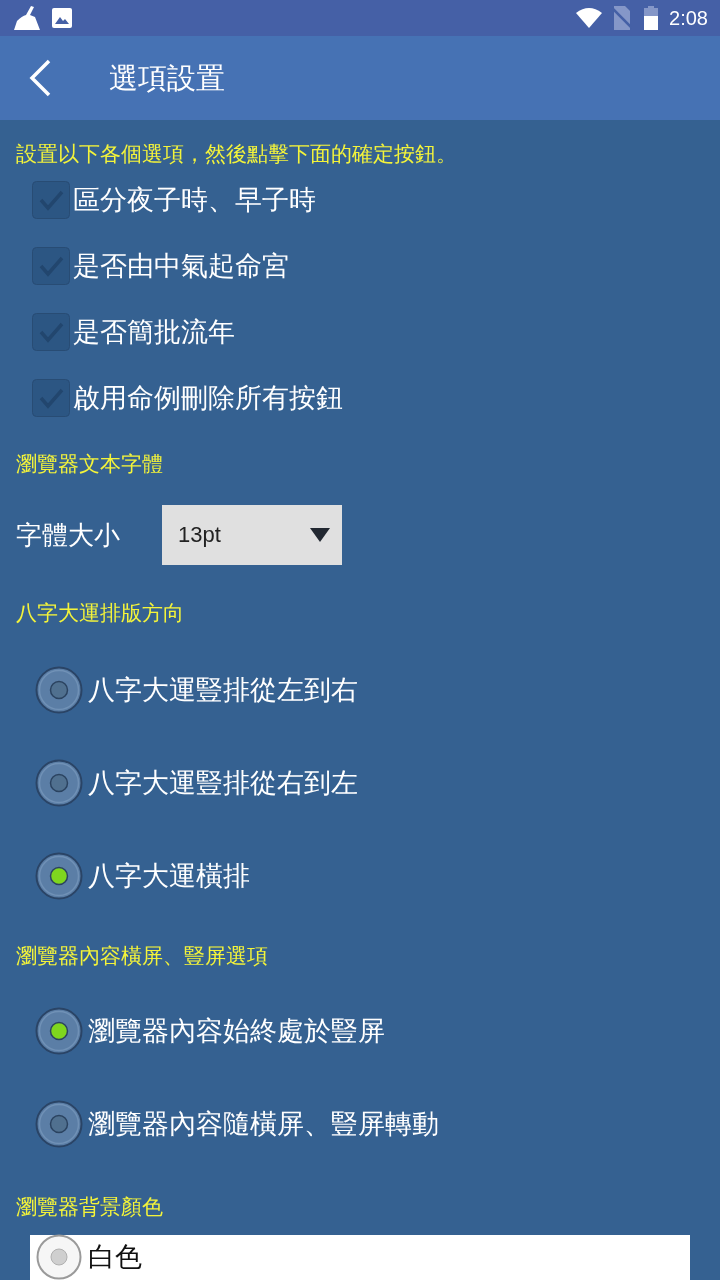 This screenshot has height=1280, width=720. What do you see at coordinates (223, 689) in the screenshot?
I see `radio-label: 八字大運豎排從左到右` at bounding box center [223, 689].